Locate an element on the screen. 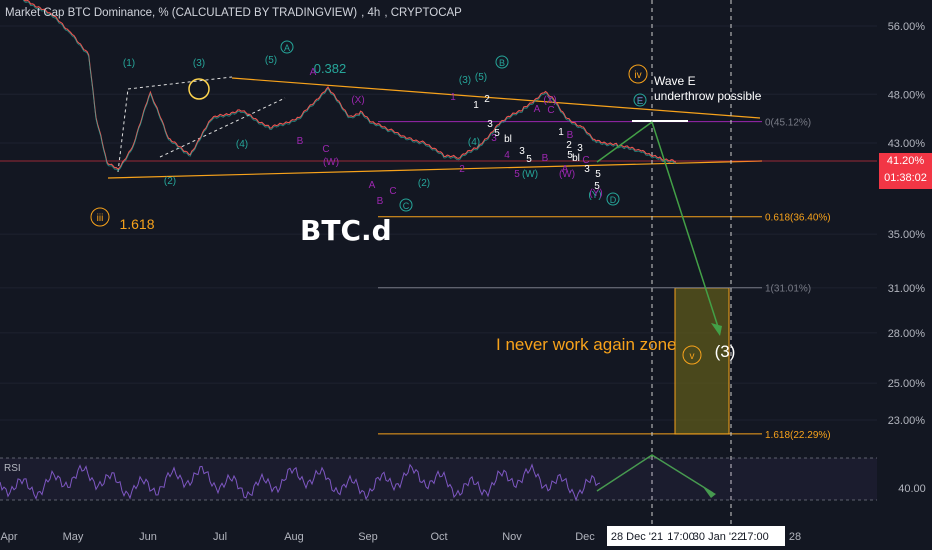  zone-label: I never work again zone is located at coordinates (586, 344).